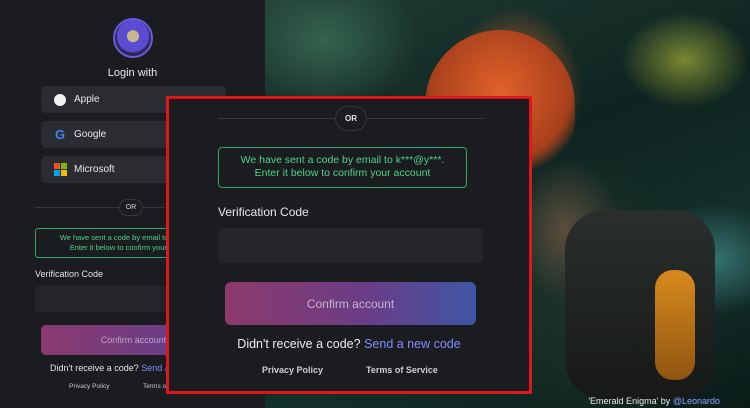 The height and width of the screenshot is (408, 750). Describe the element at coordinates (60, 100) in the screenshot. I see `apple-icon` at that location.